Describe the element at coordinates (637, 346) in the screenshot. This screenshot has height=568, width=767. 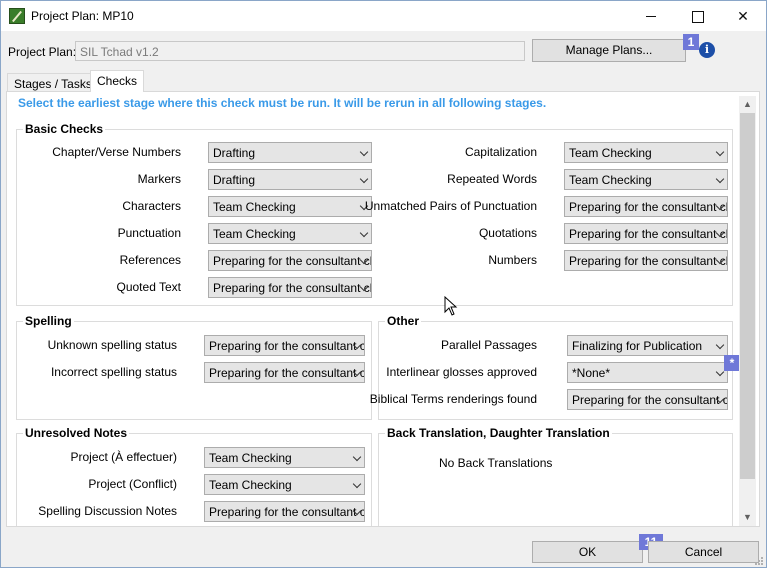
I see `dropdown-value: Finalizing for Publication` at that location.